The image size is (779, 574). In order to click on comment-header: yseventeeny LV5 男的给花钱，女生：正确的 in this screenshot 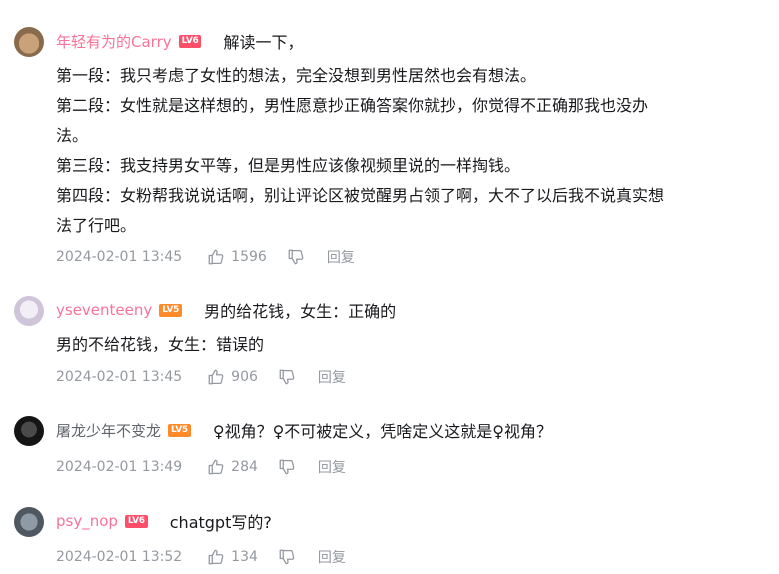, I will do `click(226, 310)`.